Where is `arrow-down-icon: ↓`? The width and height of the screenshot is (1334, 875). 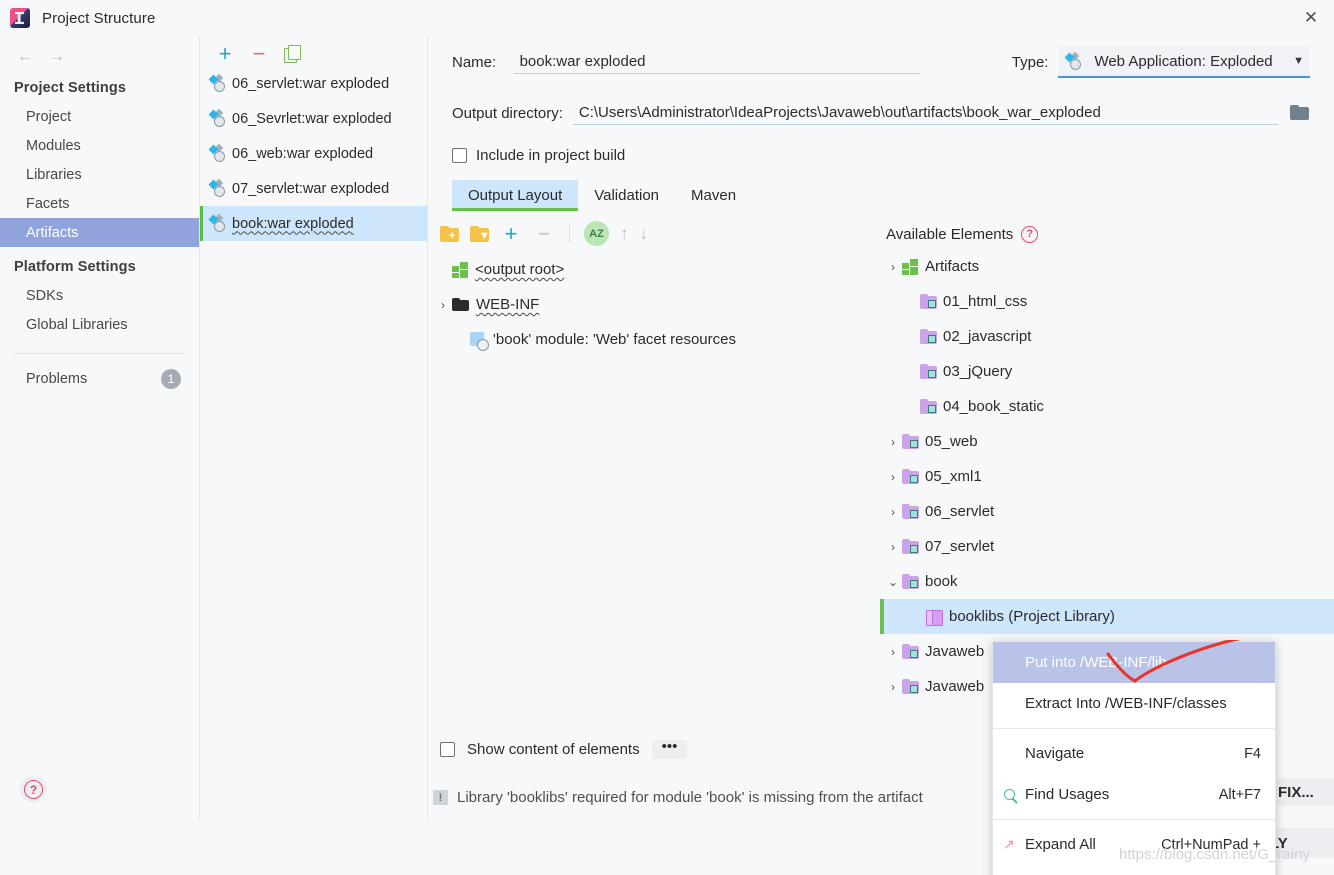 arrow-down-icon: ↓ is located at coordinates (644, 234).